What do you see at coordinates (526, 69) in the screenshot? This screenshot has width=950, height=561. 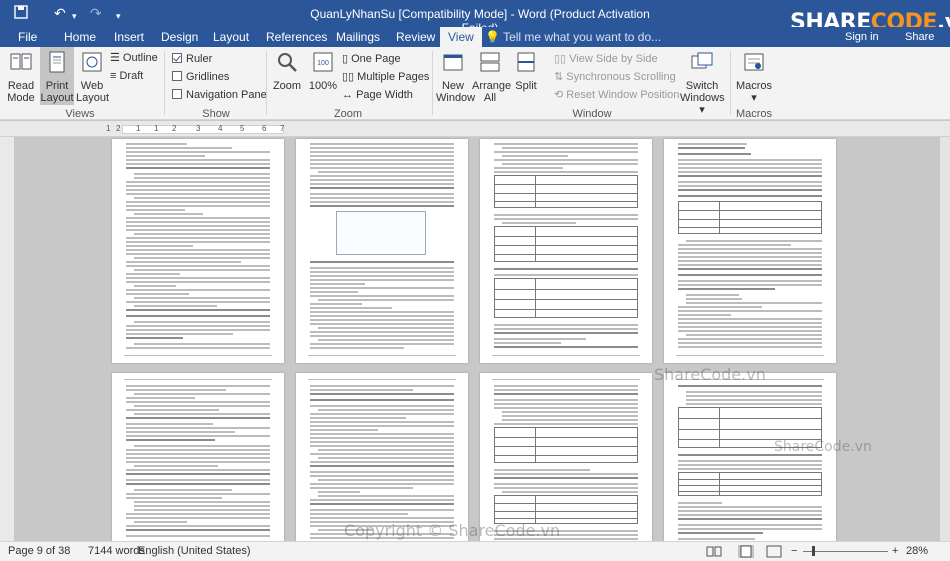 I see `split-button: Split` at bounding box center [526, 69].